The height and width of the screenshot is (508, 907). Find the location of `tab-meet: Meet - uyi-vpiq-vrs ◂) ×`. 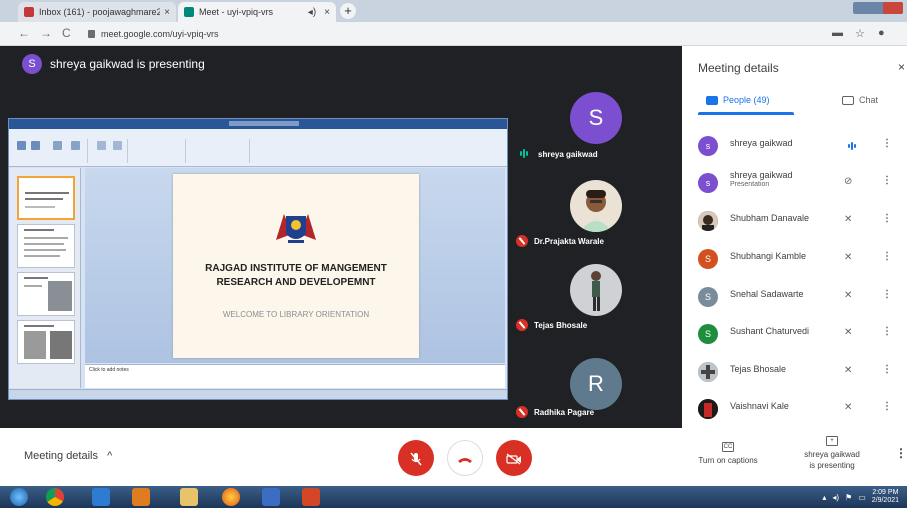

tab-meet: Meet - uyi-vpiq-vrs ◂) × is located at coordinates (257, 12).